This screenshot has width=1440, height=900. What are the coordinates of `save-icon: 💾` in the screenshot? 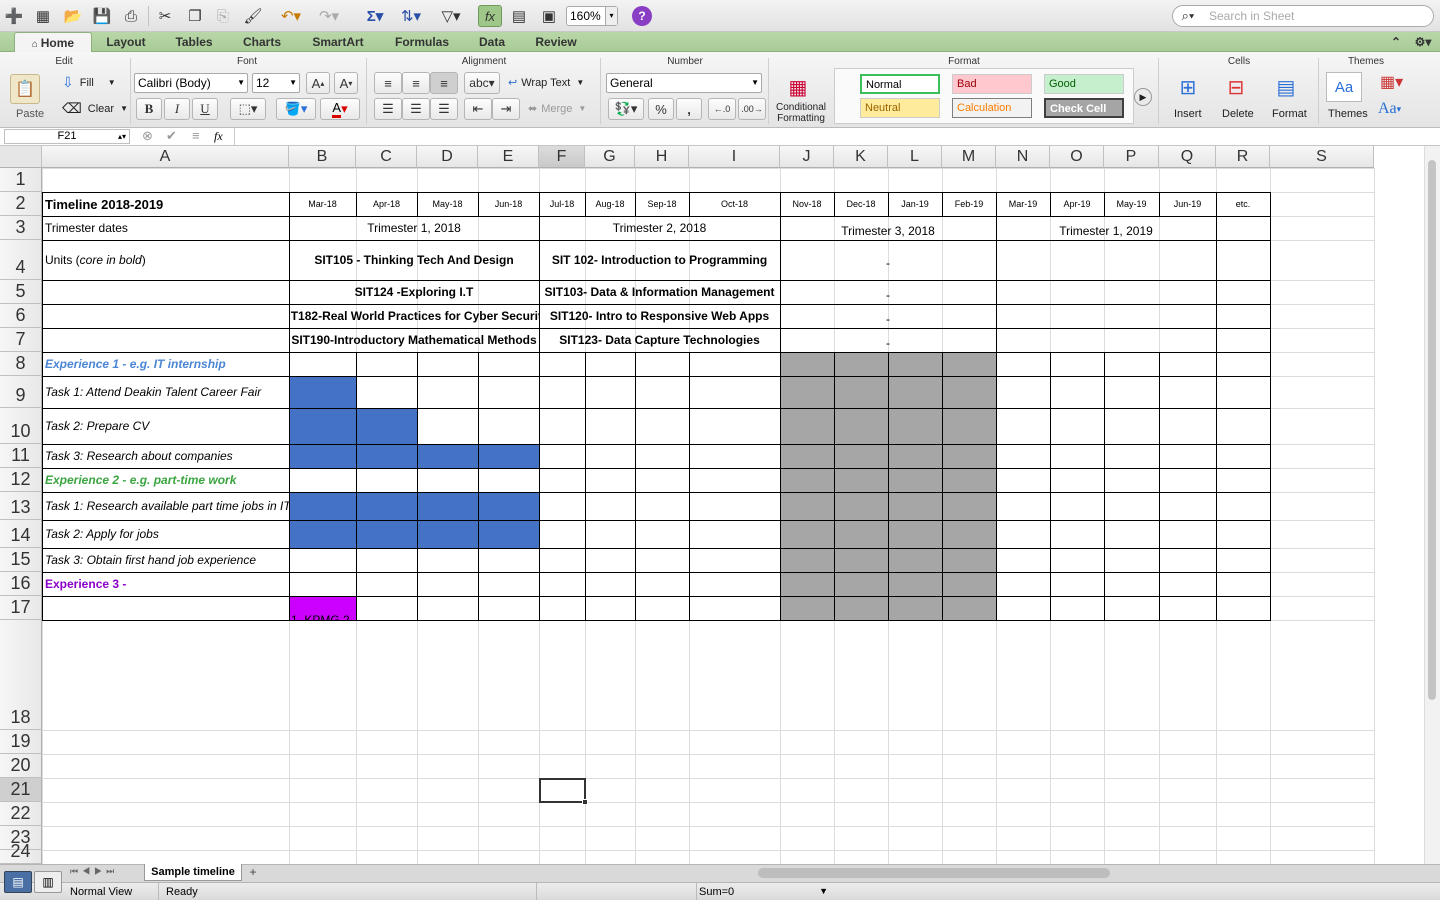 It's located at (102, 16).